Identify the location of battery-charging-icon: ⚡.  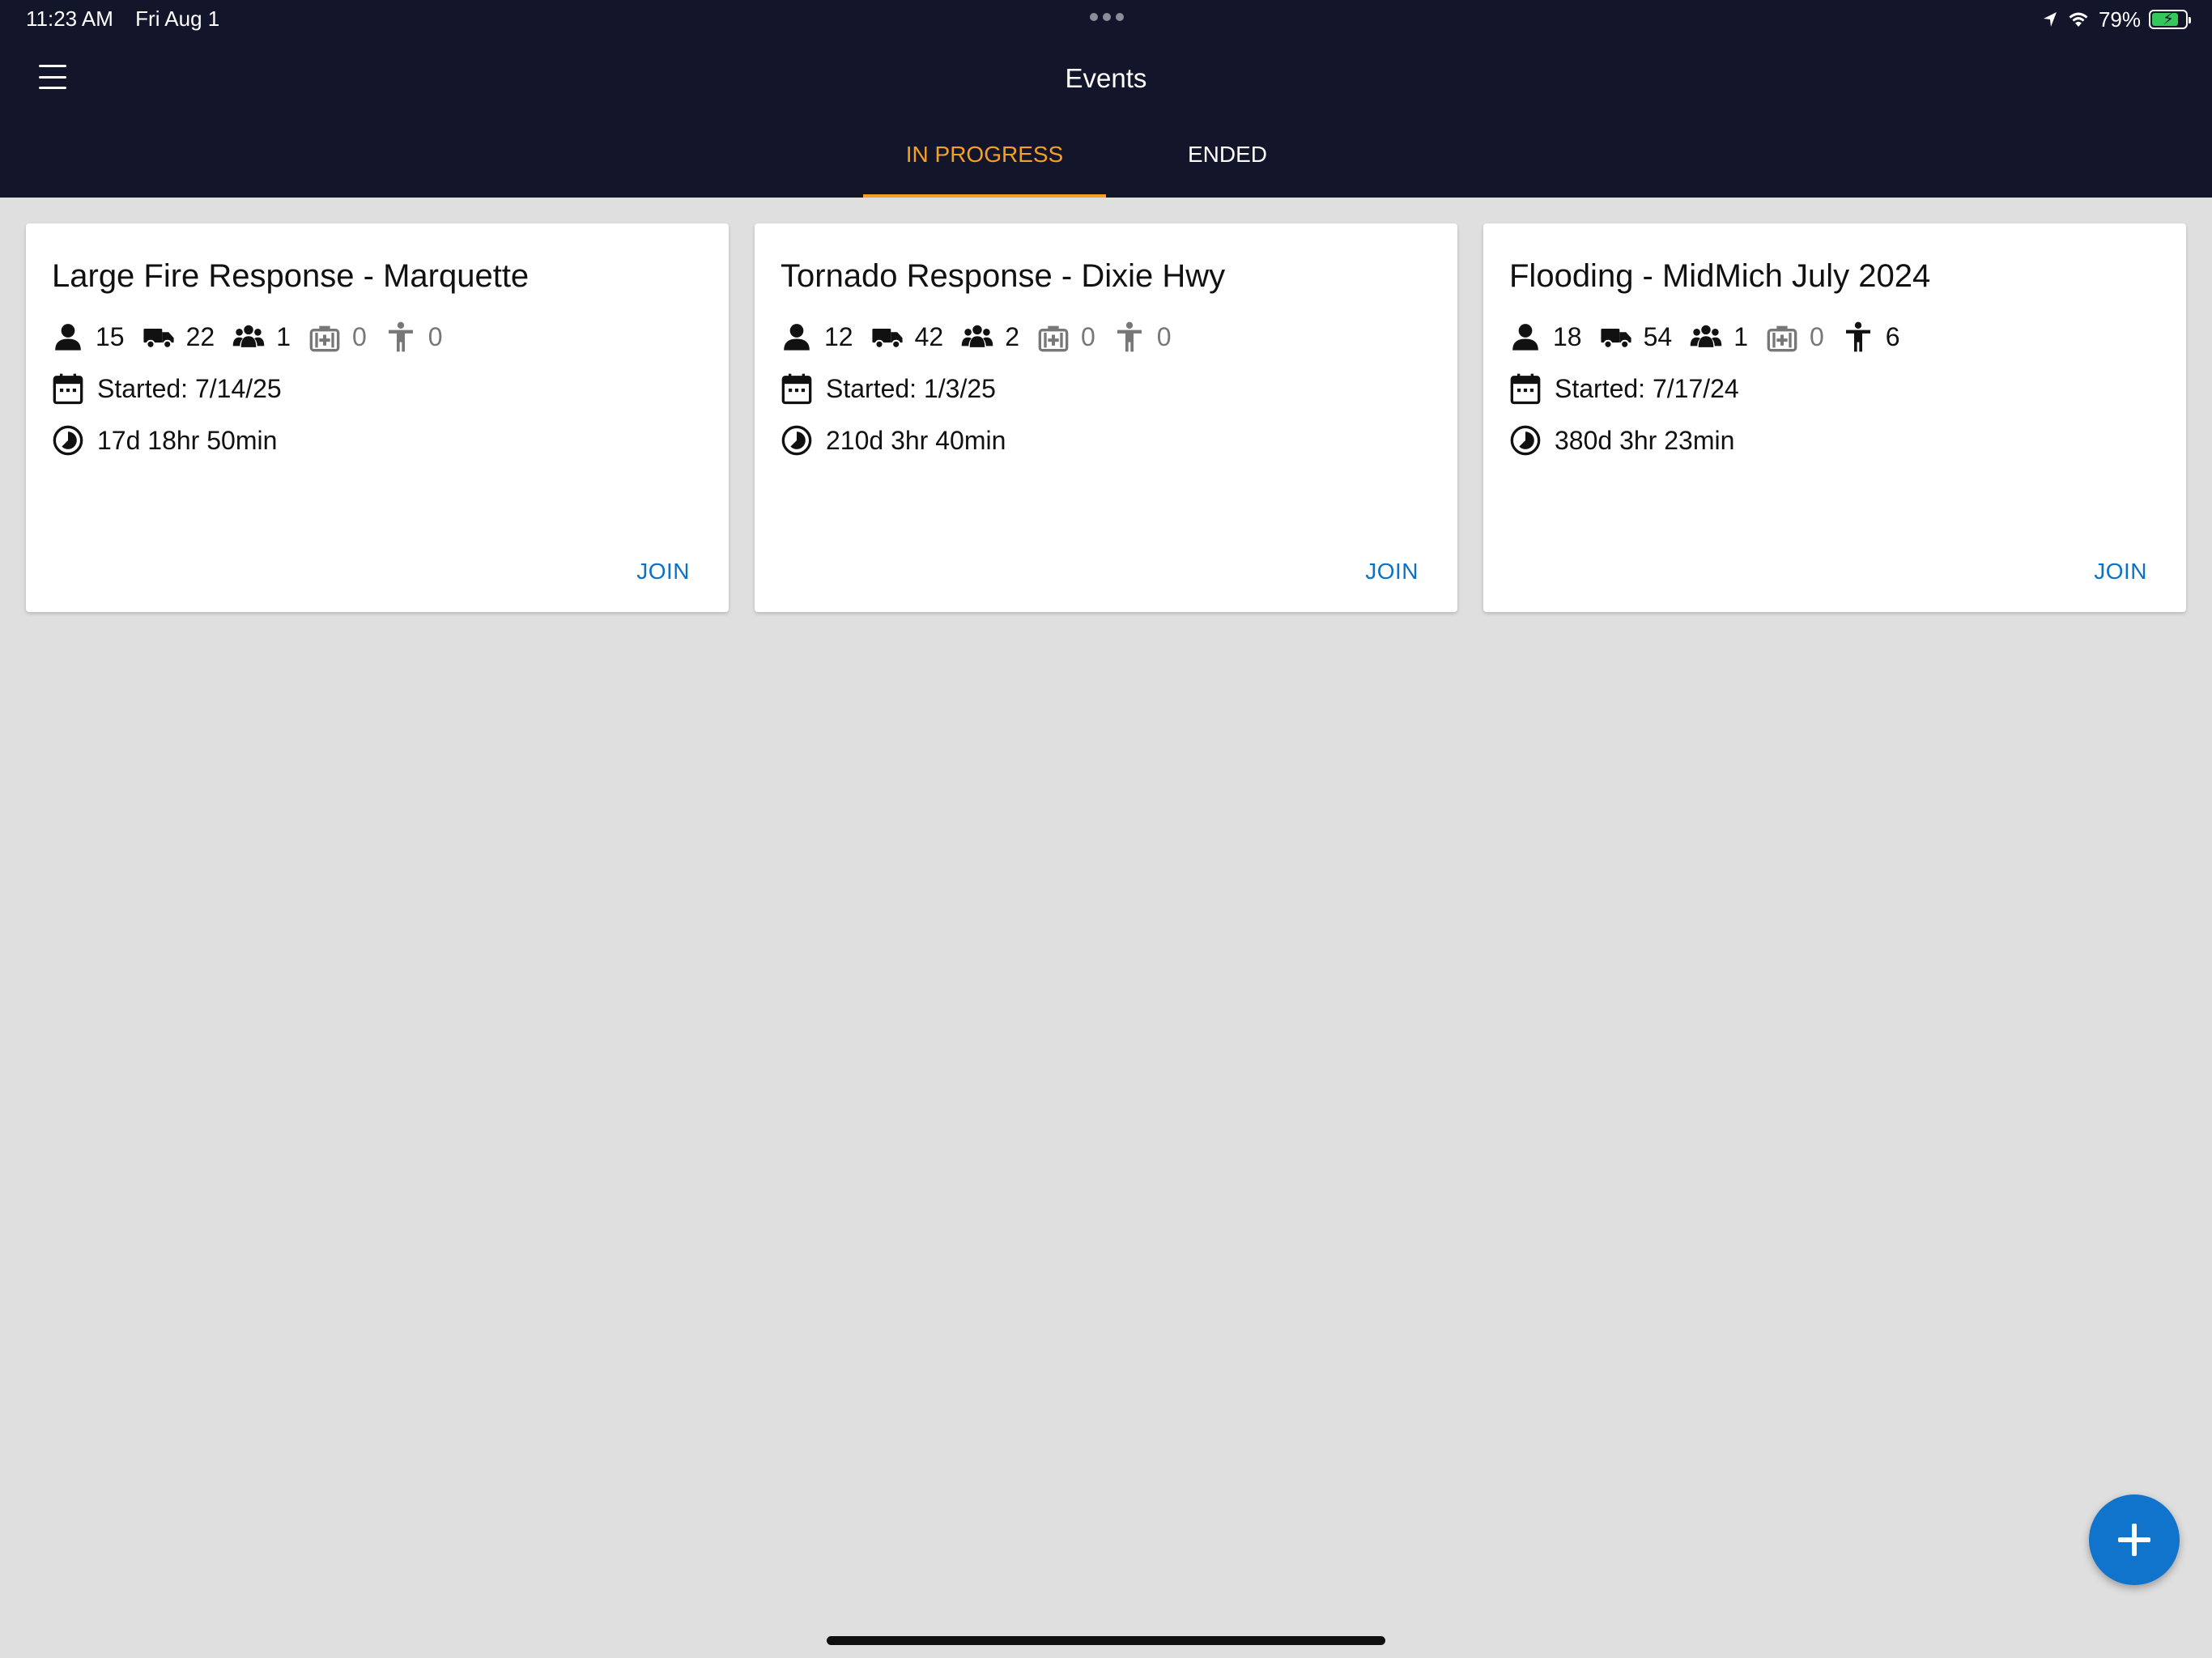
(2170, 19).